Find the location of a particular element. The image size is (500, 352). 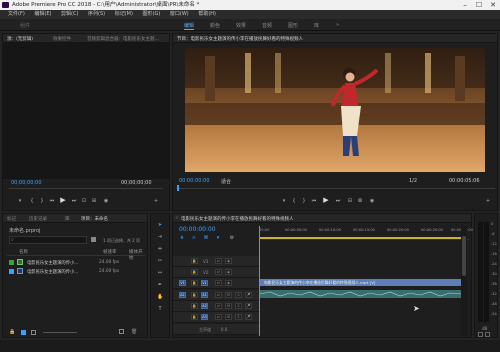

hand-tool-icon: ✋ is located at coordinates (160, 297).